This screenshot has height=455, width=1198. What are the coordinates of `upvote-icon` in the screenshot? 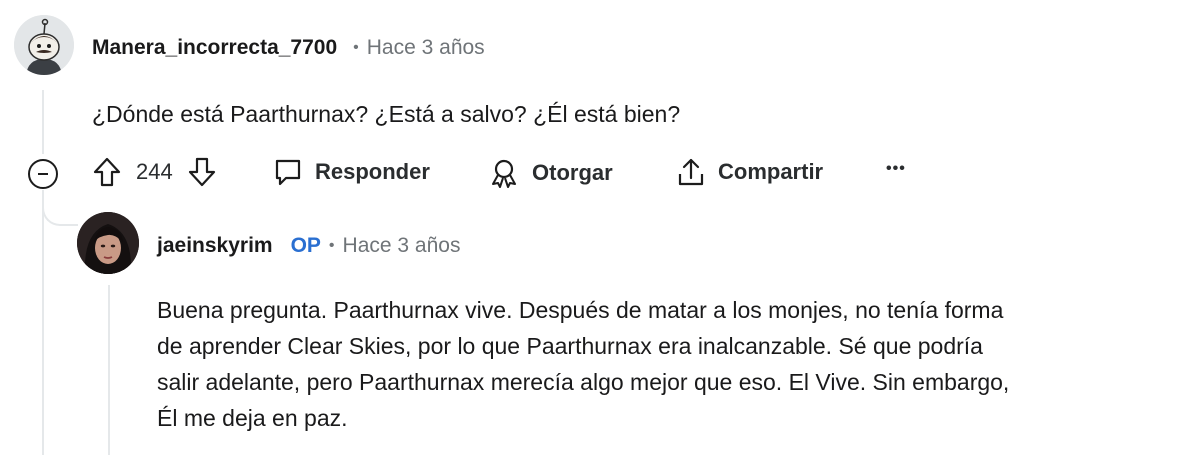 It's located at (107, 172).